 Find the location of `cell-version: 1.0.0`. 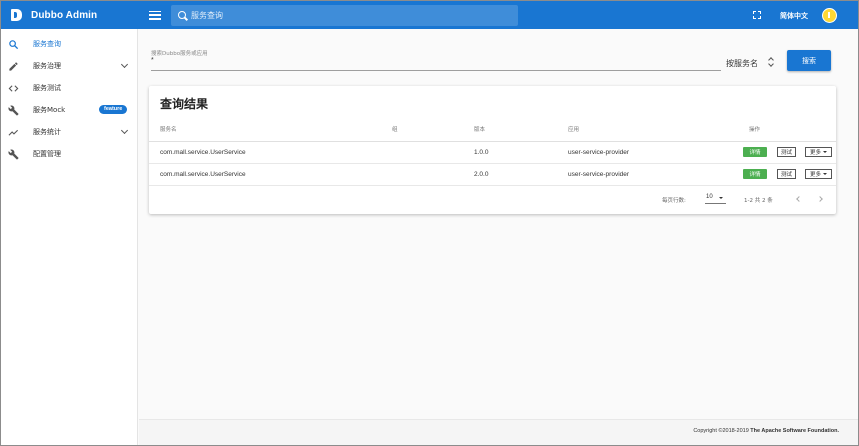

cell-version: 1.0.0 is located at coordinates (481, 152).